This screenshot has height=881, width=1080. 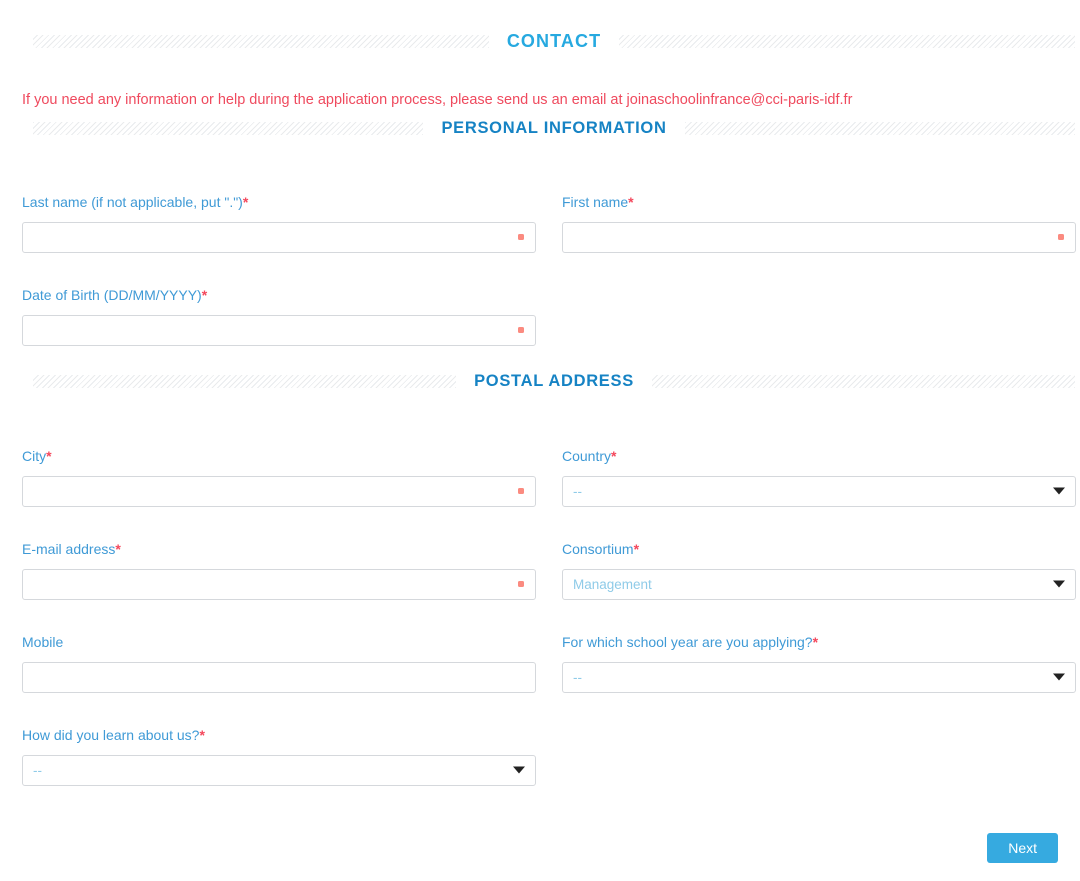 What do you see at coordinates (554, 380) in the screenshot?
I see `section-title-postal-address: POSTAL ADDRESS` at bounding box center [554, 380].